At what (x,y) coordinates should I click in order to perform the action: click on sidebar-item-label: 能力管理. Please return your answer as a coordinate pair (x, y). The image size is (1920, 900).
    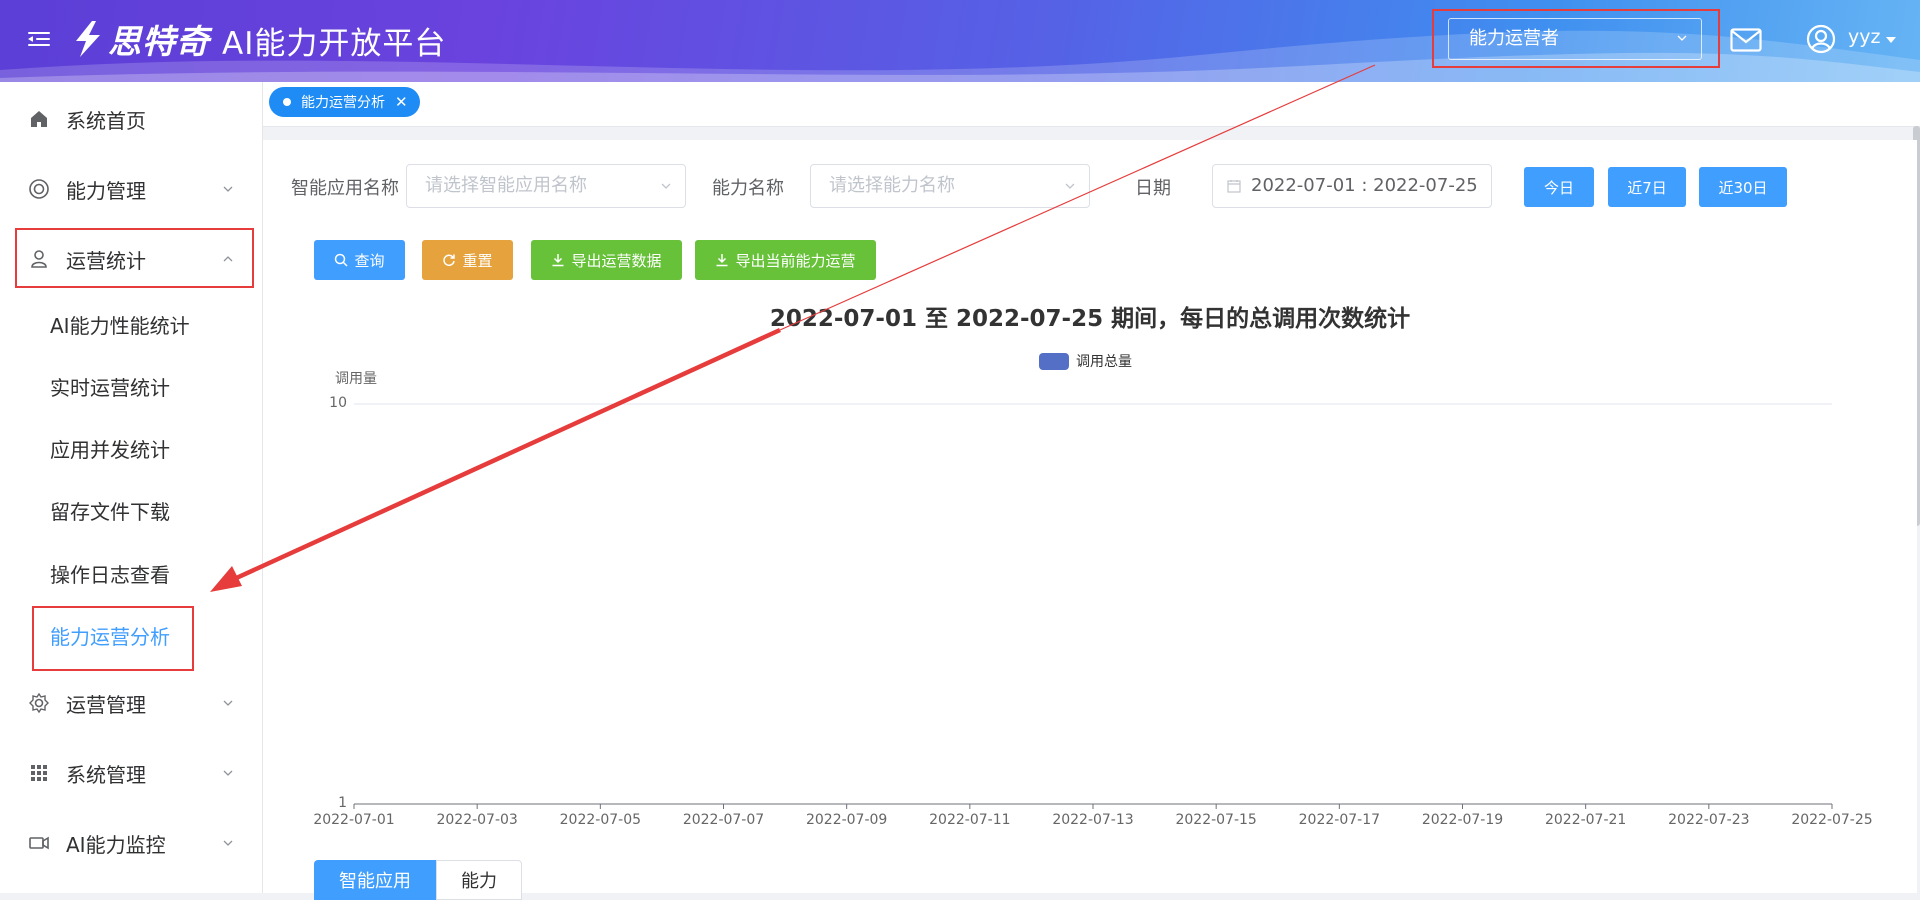
    Looking at the image, I should click on (106, 190).